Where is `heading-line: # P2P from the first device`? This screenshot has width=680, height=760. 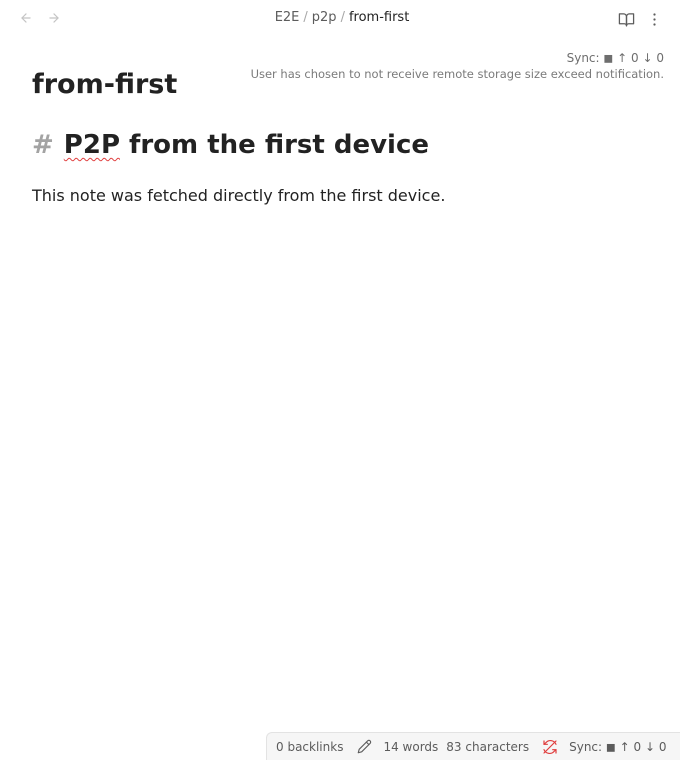
heading-line: # P2P from the first device is located at coordinates (230, 145).